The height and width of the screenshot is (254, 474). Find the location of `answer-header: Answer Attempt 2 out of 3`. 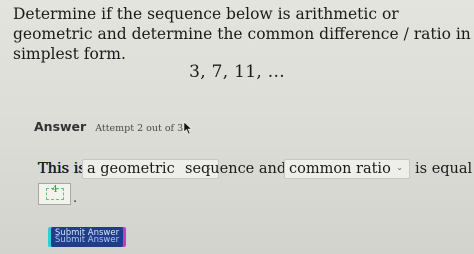

answer-header: Answer Attempt 2 out of 3 is located at coordinates (108, 126).